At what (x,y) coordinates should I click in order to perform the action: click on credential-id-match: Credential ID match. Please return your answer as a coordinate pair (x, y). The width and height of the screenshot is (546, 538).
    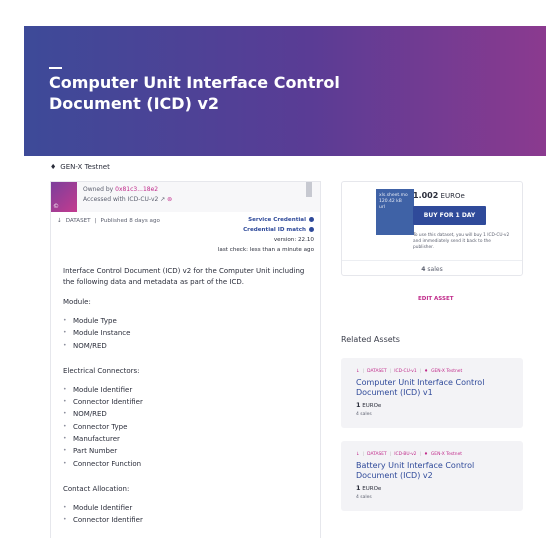
    Looking at the image, I should click on (274, 230).